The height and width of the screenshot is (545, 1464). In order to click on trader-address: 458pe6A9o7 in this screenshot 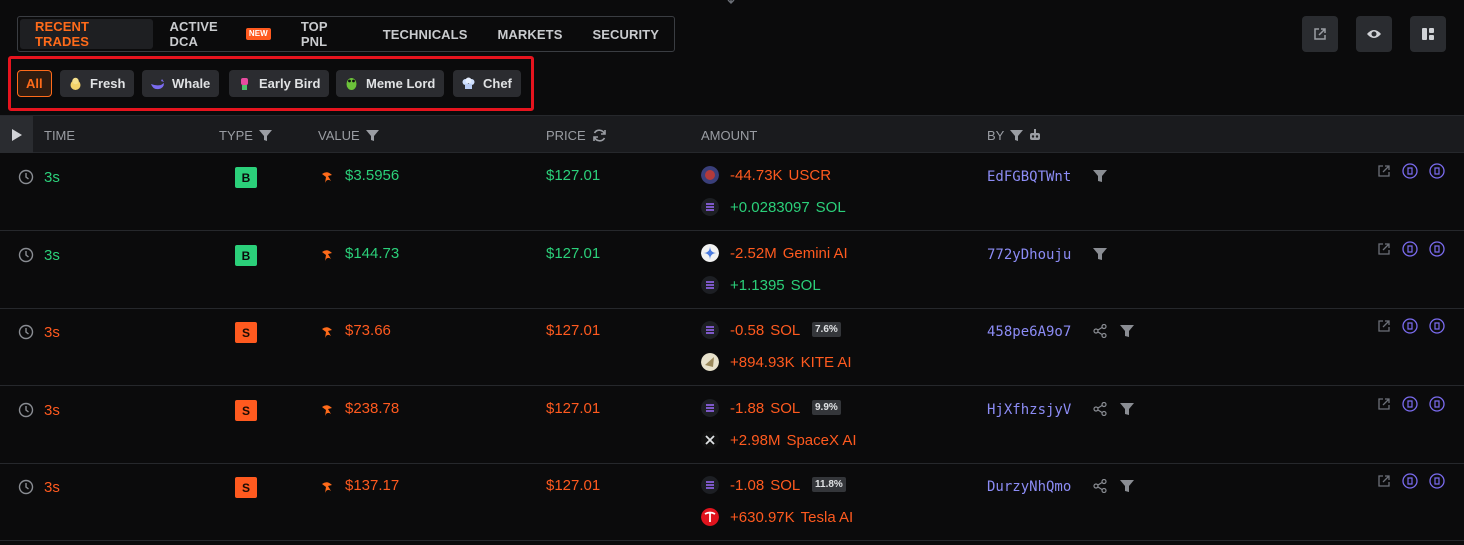, I will do `click(1029, 332)`.